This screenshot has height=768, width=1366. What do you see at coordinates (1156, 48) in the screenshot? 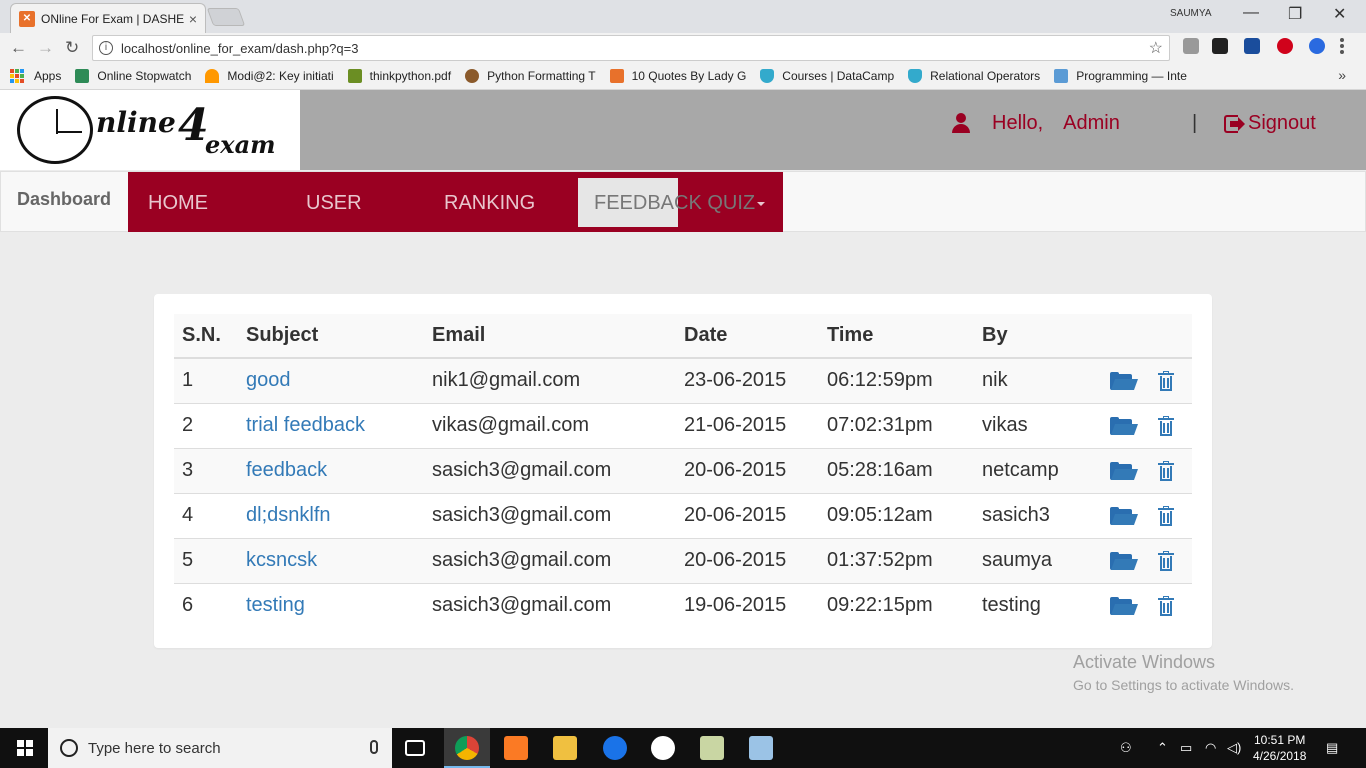
I see `bookmark-star-icon: ☆` at bounding box center [1156, 48].